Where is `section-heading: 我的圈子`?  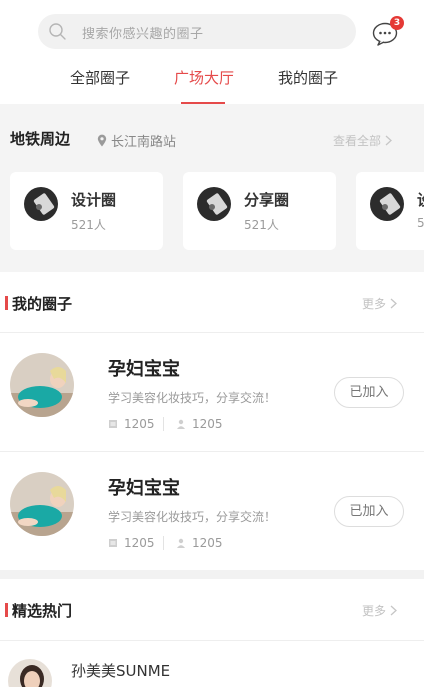
section-heading: 我的圈子 is located at coordinates (36, 303).